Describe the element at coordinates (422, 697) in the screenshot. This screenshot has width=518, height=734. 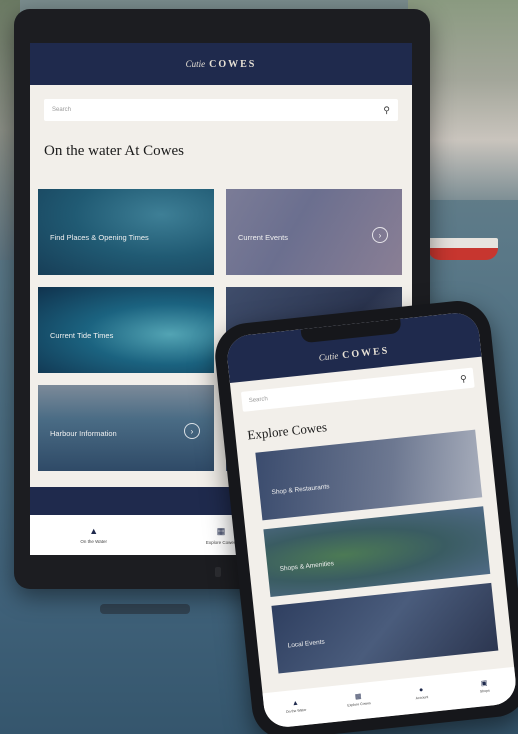
I see `tab-label: Account` at that location.